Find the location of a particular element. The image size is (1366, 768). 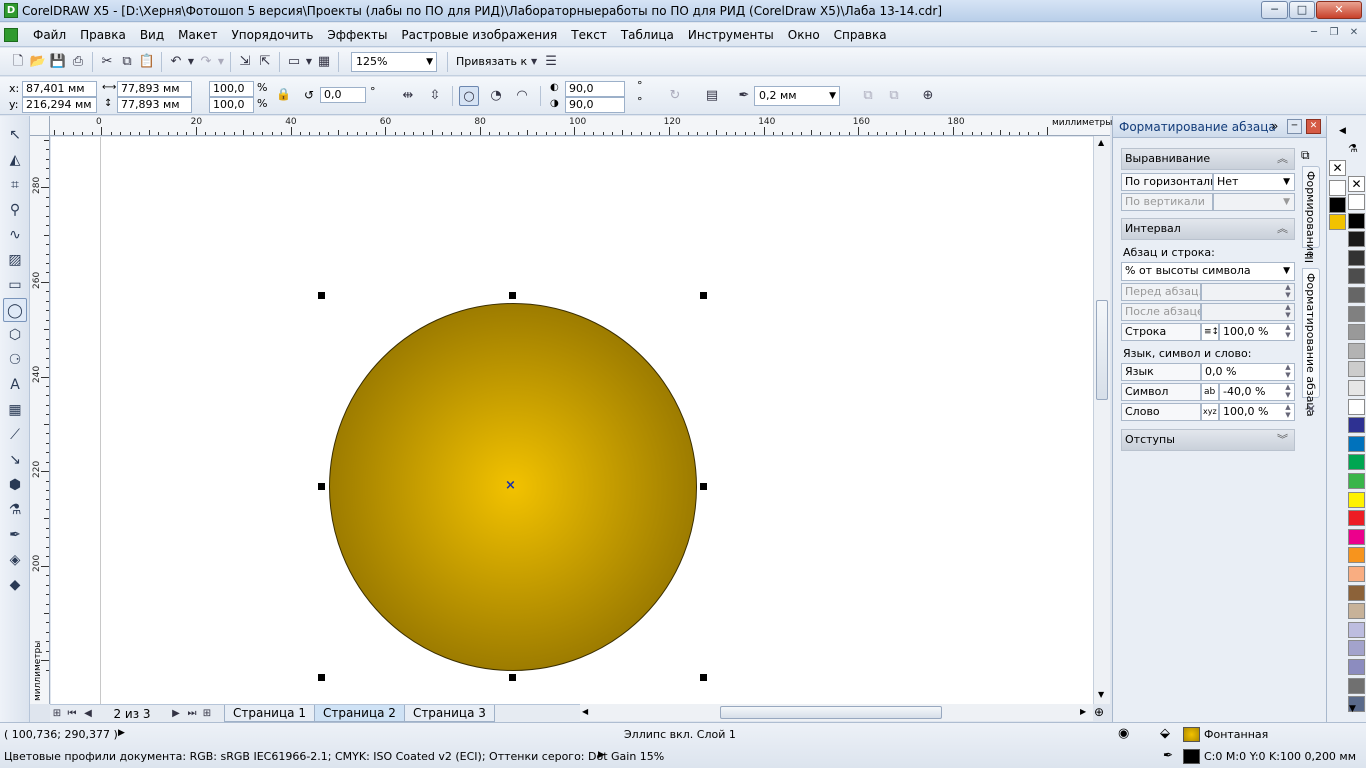

vertical-ruler: миллиметры 280 260 240 220 200 is located at coordinates (40, 420).